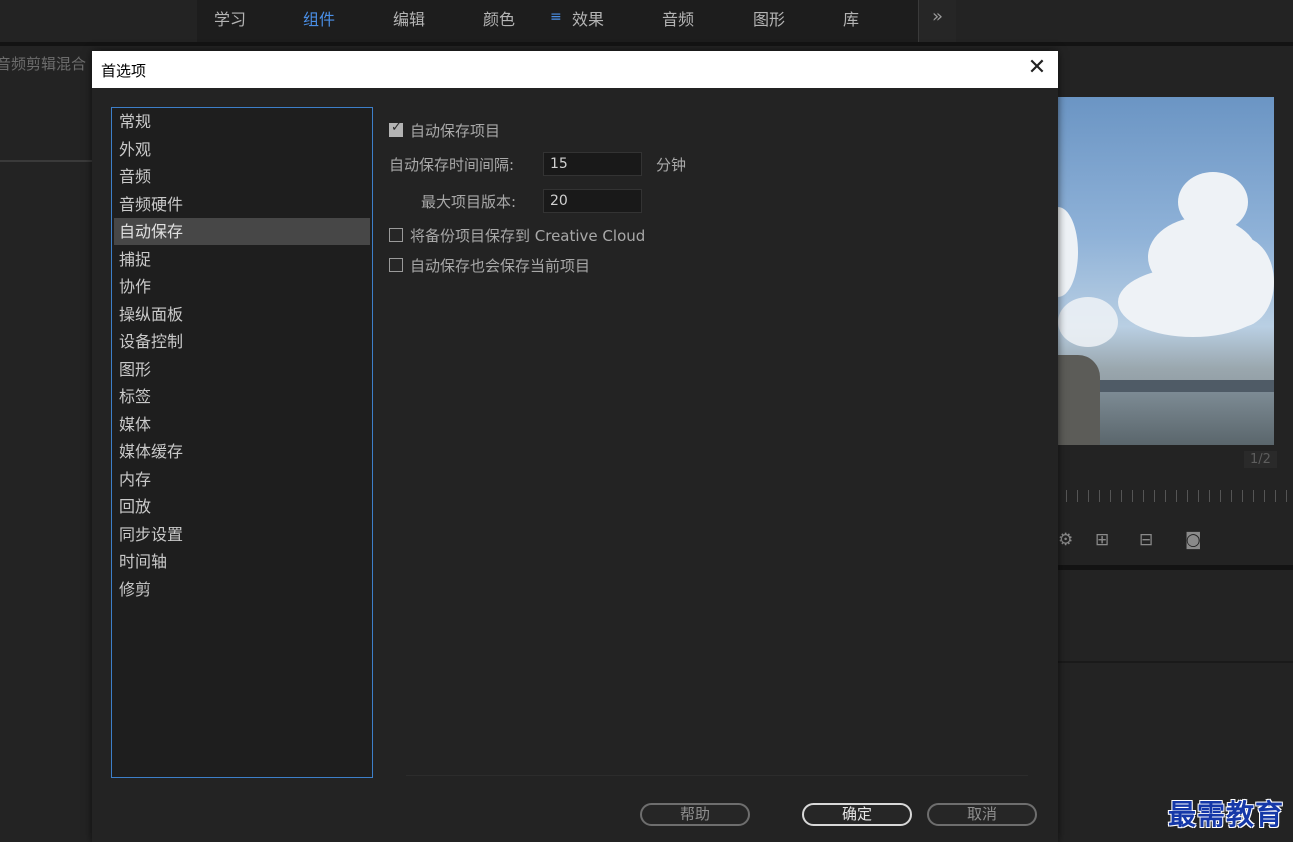 Image resolution: width=1293 pixels, height=842 pixels. I want to click on cancel-button: 取消, so click(982, 814).